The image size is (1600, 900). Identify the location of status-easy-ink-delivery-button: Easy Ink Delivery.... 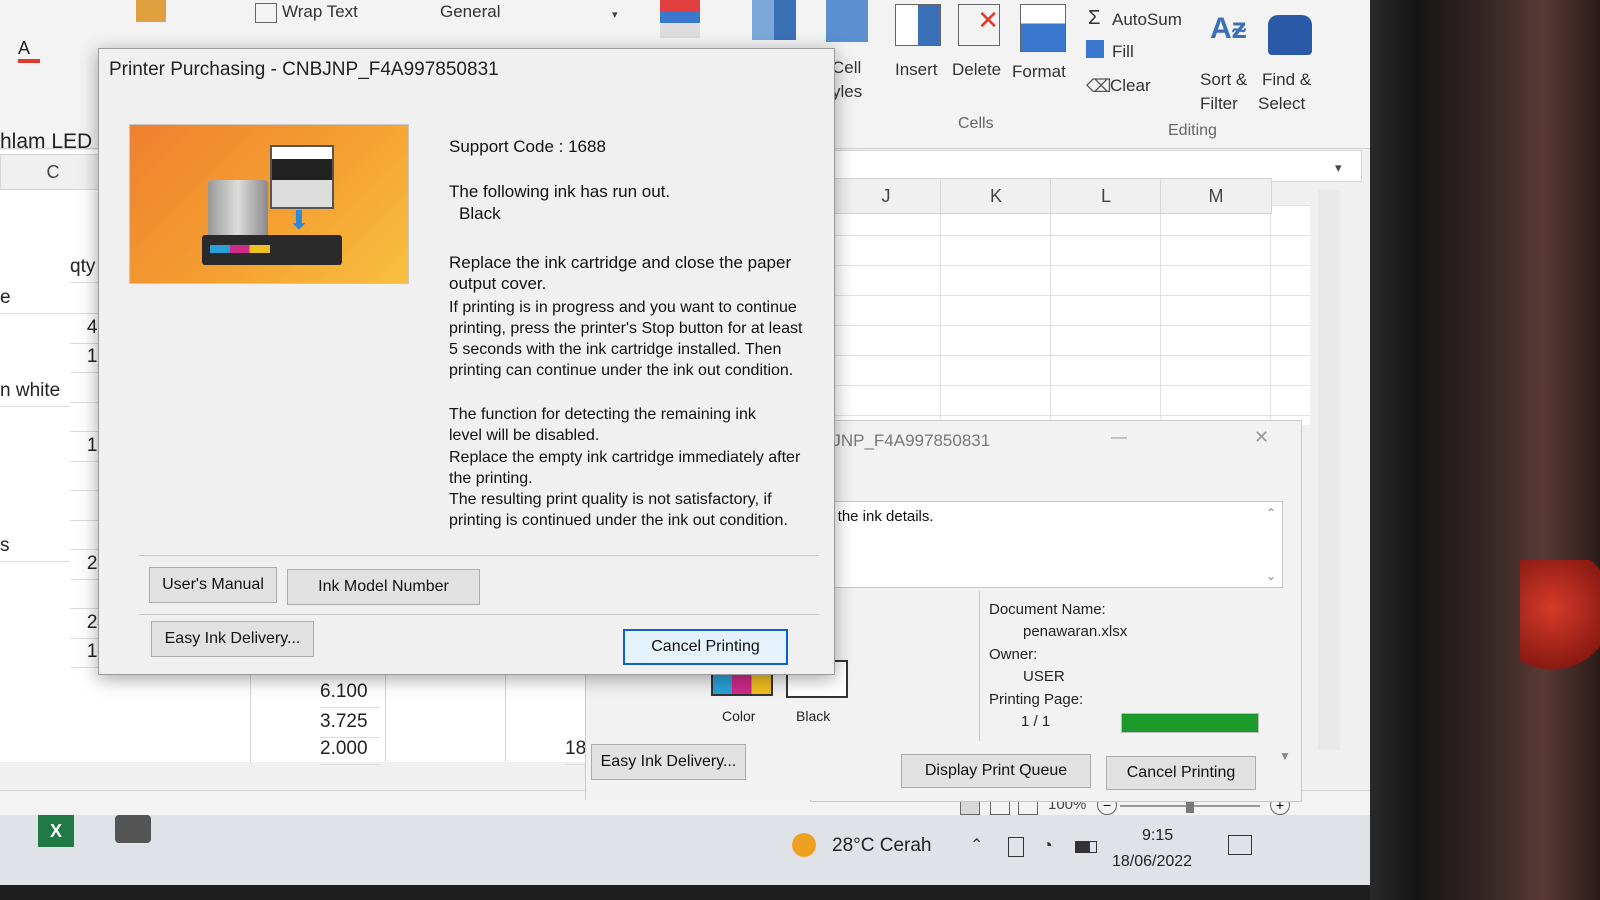
(668, 762).